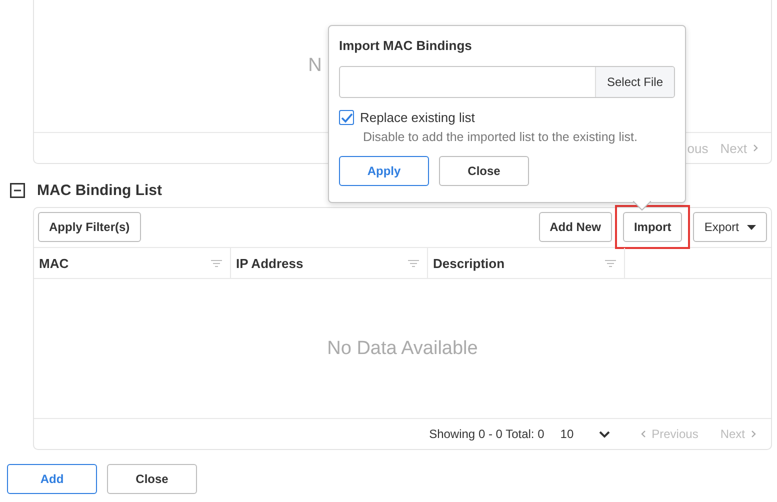 This screenshot has height=502, width=777. I want to click on popover-title: Import MAC Bindings, so click(406, 45).